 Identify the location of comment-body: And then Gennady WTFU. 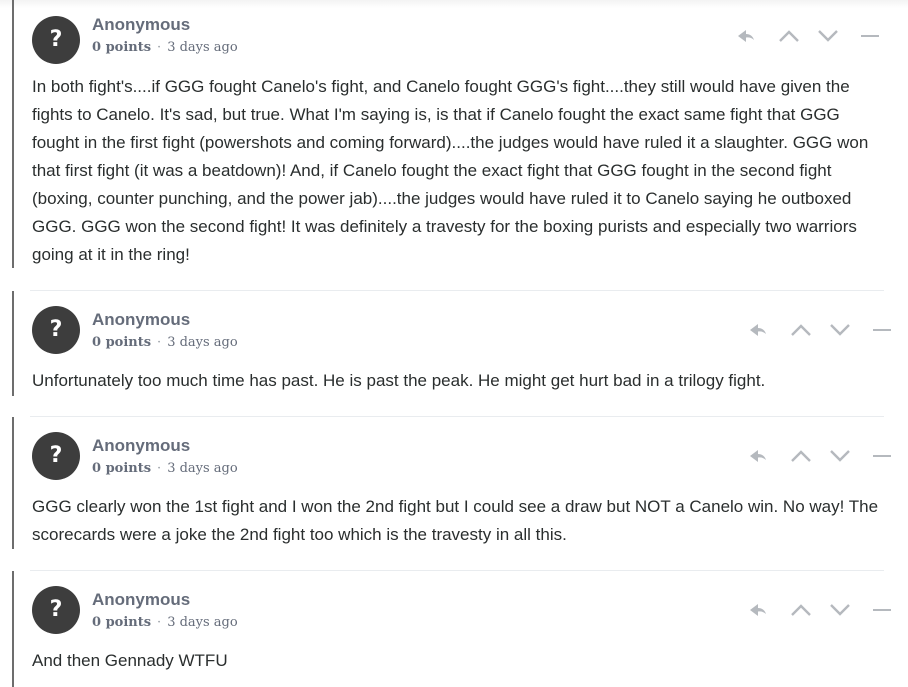
(130, 660).